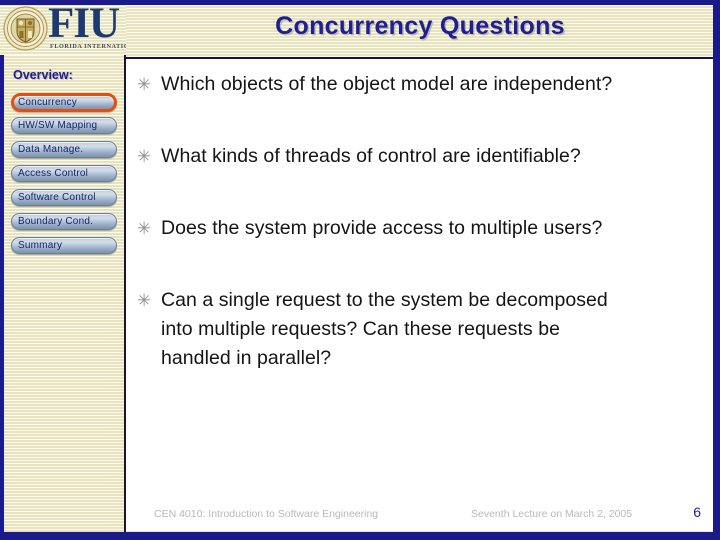 This screenshot has height=540, width=720. I want to click on sidebar-item-hwsw-mapping: HW/SW Mapping, so click(64, 125).